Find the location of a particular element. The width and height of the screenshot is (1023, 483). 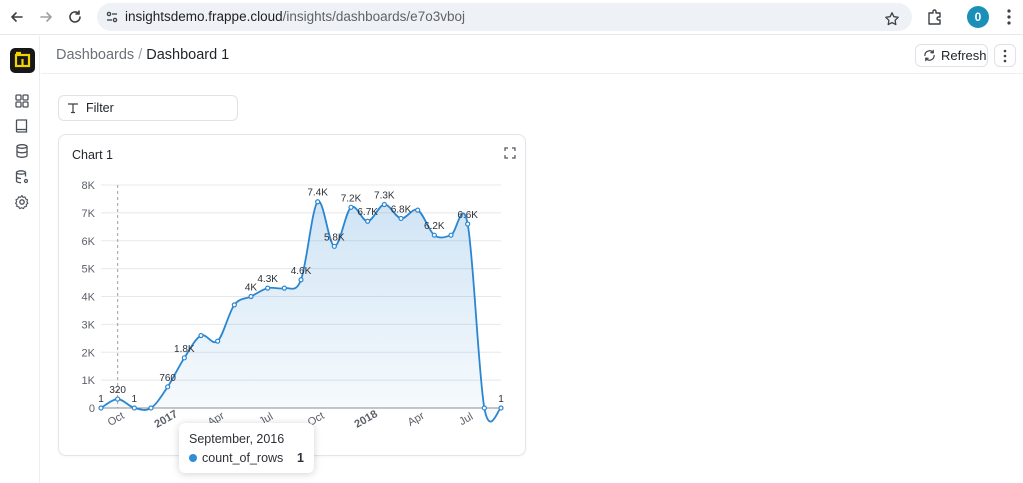

insights-logo-icon is located at coordinates (22, 60).